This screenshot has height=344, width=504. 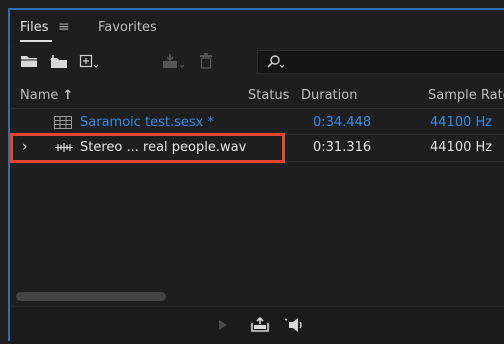 I want to click on table-row: Saramoic test.sesx * 0:34.448 44100 Hz, so click(x=257, y=122).